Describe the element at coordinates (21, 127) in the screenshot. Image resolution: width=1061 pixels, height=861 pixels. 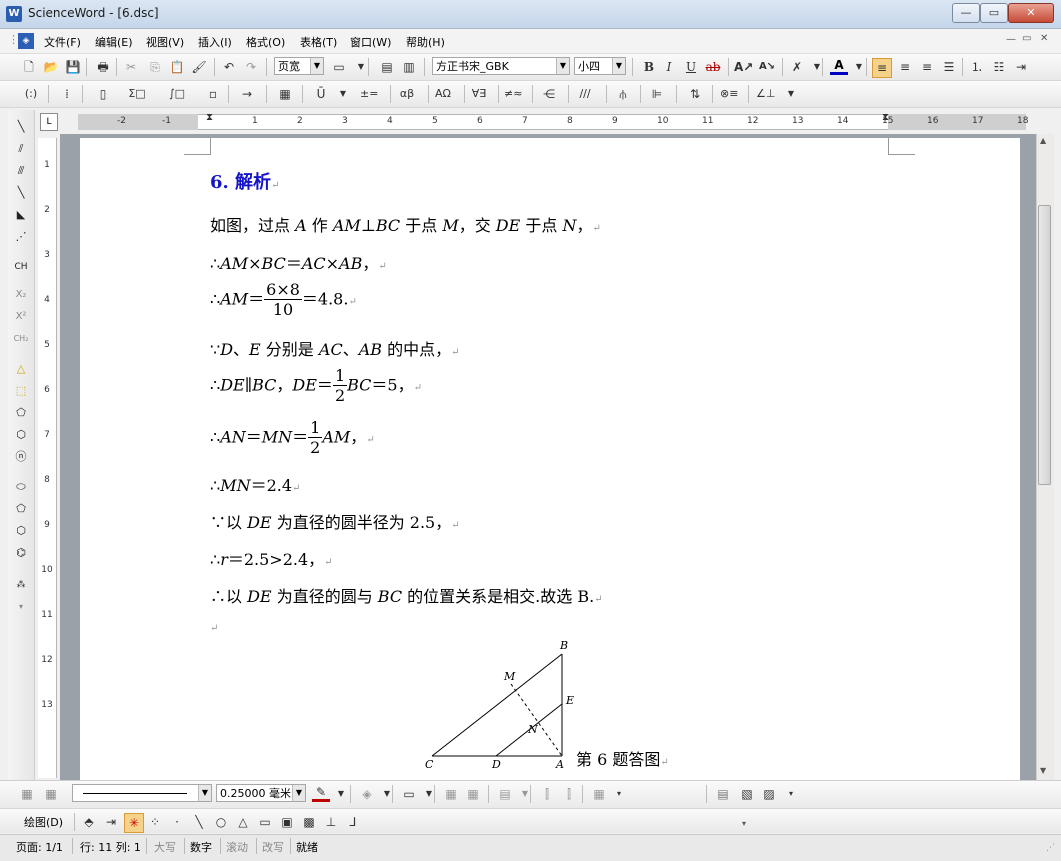
I see `line-tool-icon: ╲` at that location.